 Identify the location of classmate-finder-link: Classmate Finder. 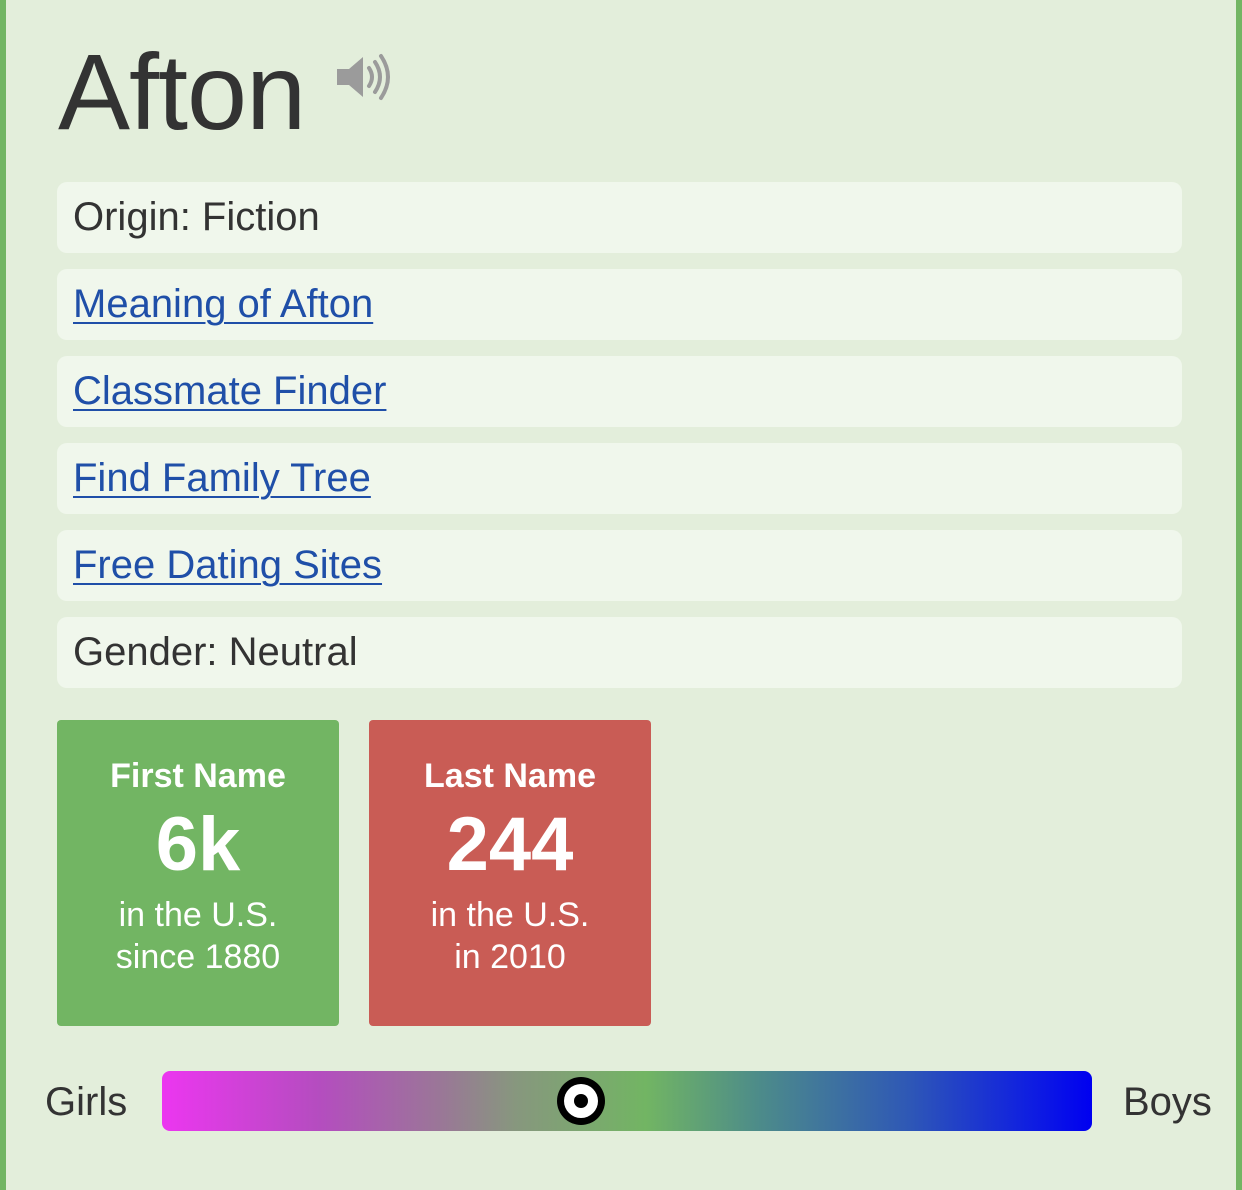
(229, 391).